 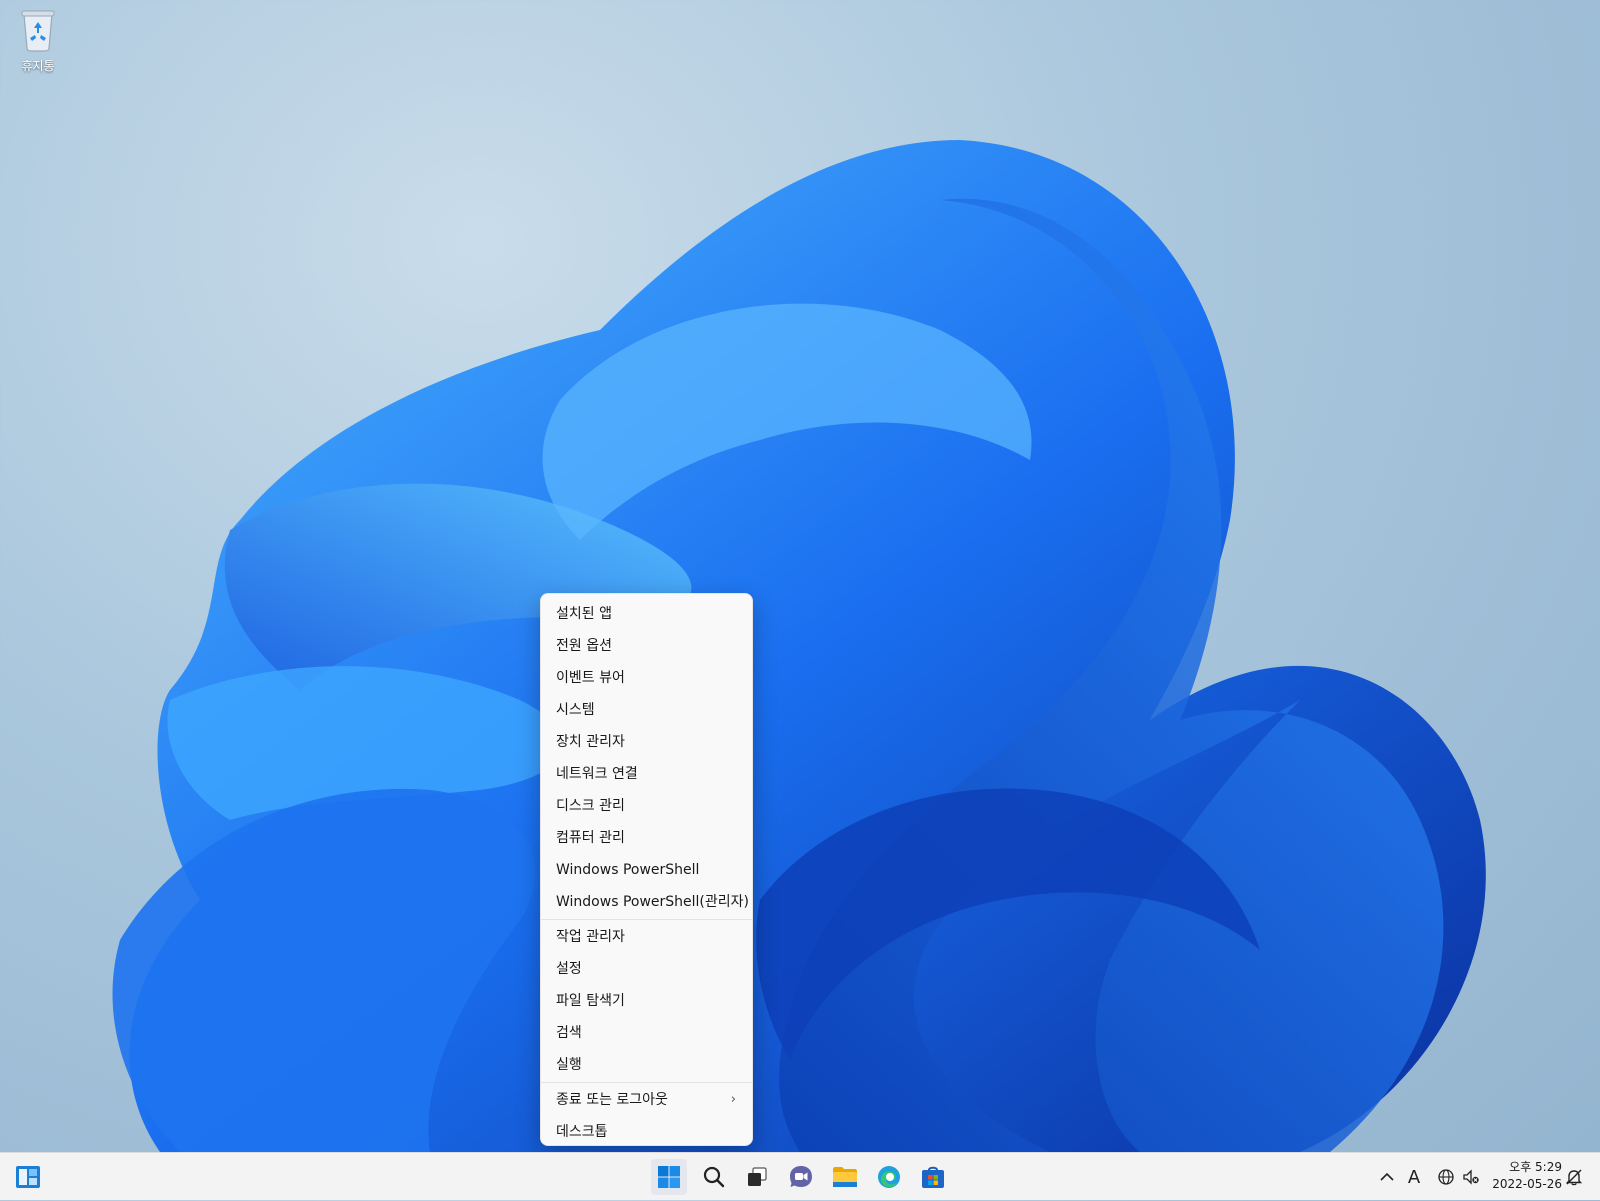 I want to click on speaker-muted-icon, so click(x=1471, y=1177).